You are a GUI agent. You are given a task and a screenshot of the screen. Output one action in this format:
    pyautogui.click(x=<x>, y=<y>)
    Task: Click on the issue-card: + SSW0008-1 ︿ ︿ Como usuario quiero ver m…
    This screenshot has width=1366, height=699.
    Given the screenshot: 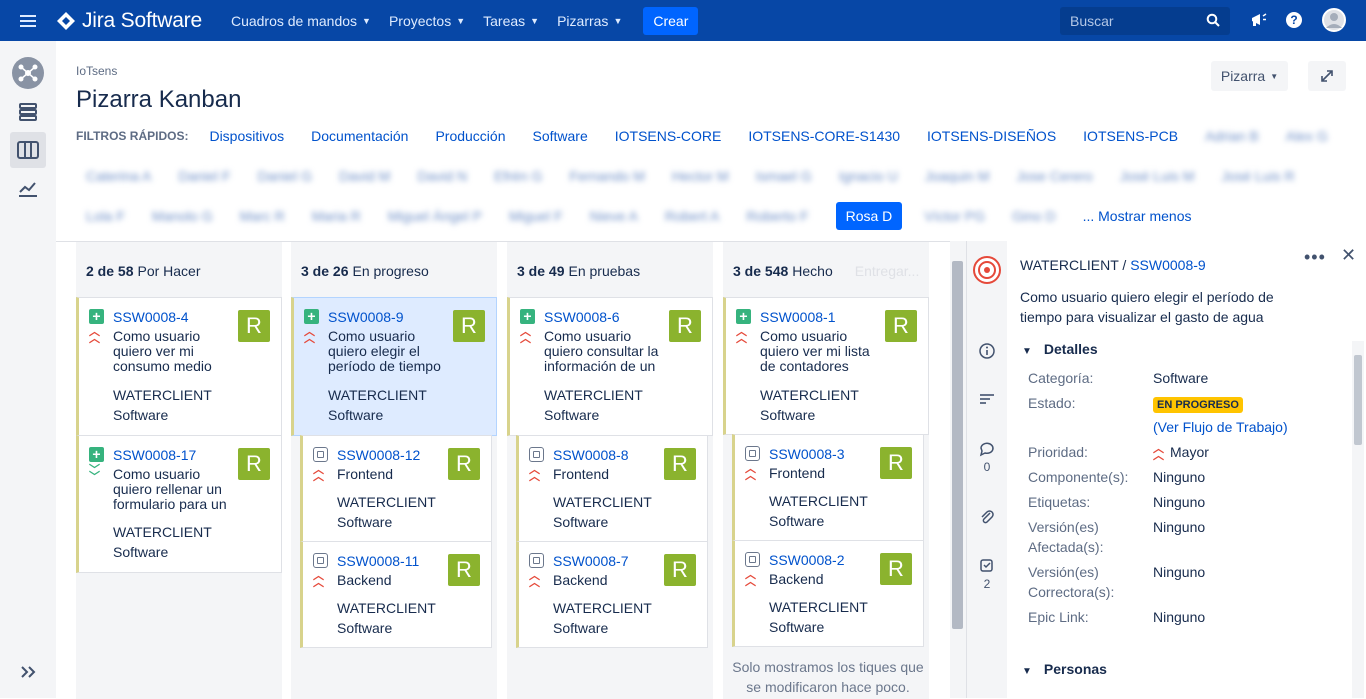 What is the action you would take?
    pyautogui.click(x=826, y=366)
    